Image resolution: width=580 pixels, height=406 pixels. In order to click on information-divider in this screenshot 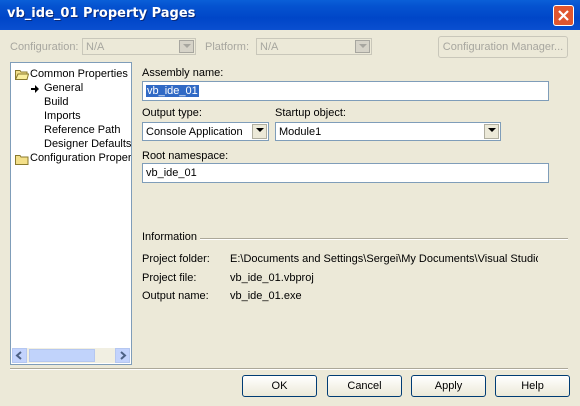, I will do `click(384, 239)`.